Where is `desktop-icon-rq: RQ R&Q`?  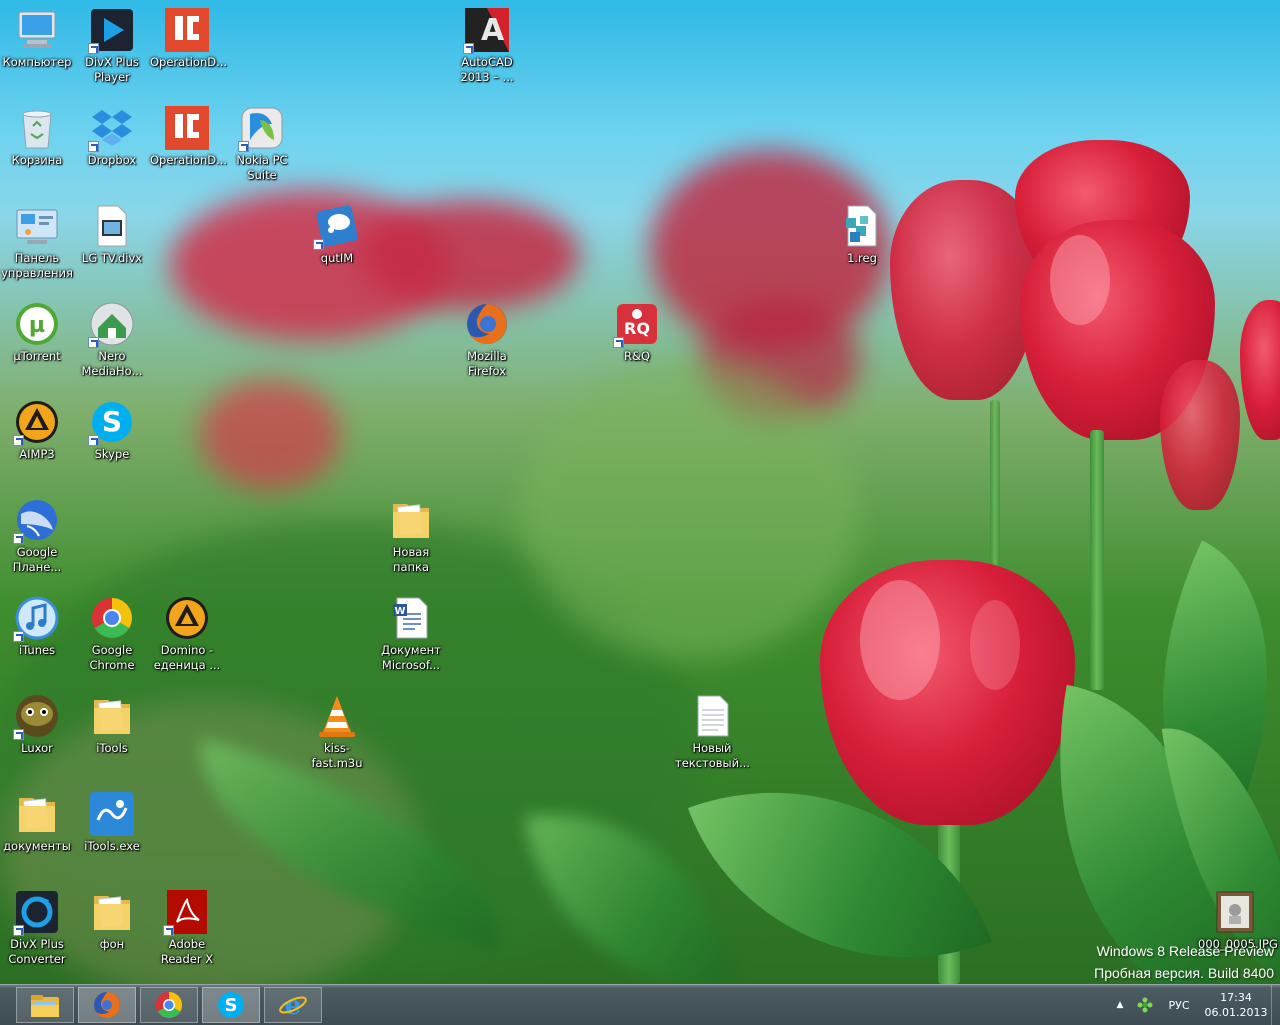
desktop-icon-rq: RQ R&Q is located at coordinates (637, 332).